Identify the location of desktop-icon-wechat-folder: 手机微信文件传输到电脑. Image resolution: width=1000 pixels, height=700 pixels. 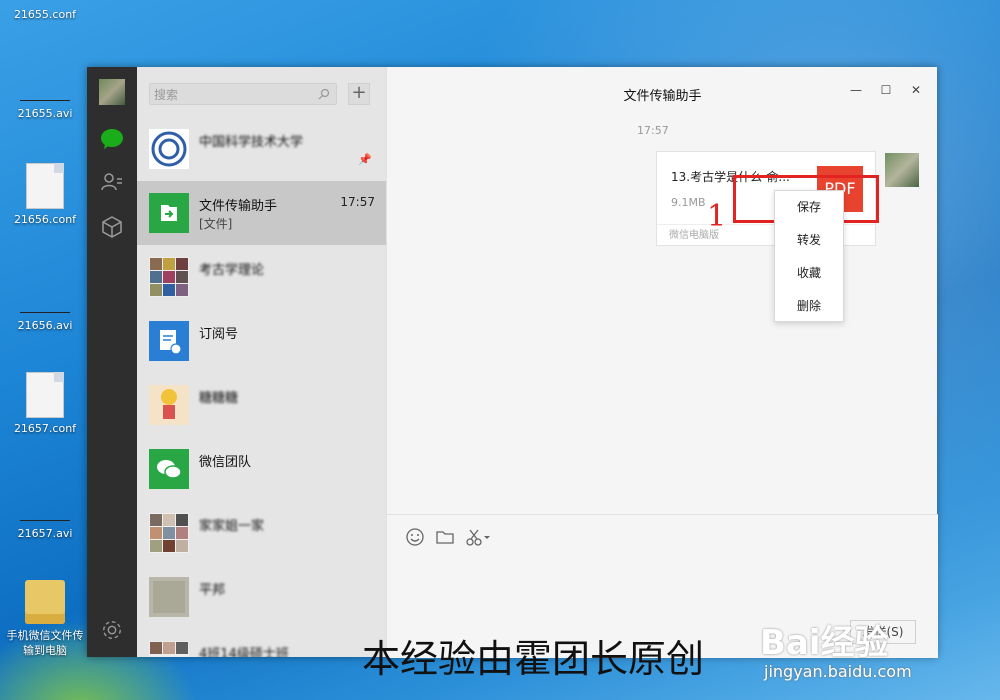
(45, 619).